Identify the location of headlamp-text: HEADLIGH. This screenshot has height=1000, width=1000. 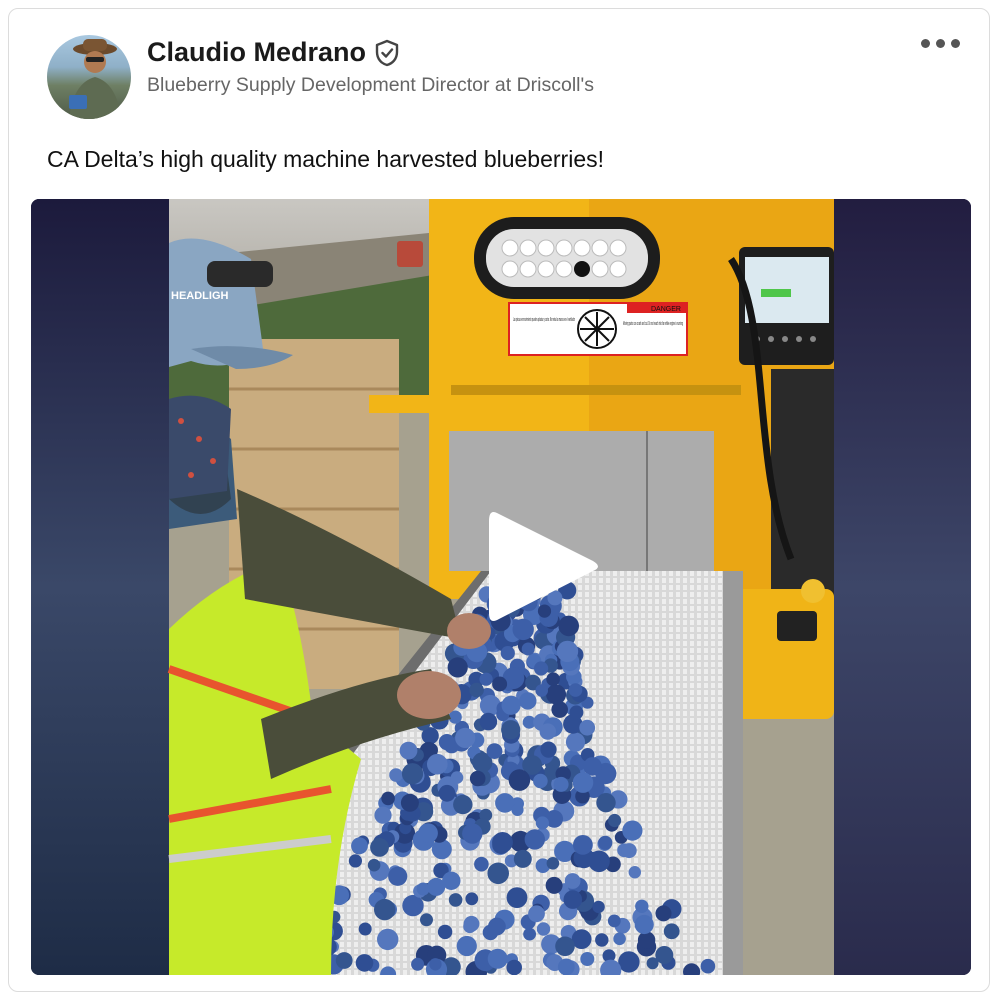
(200, 296).